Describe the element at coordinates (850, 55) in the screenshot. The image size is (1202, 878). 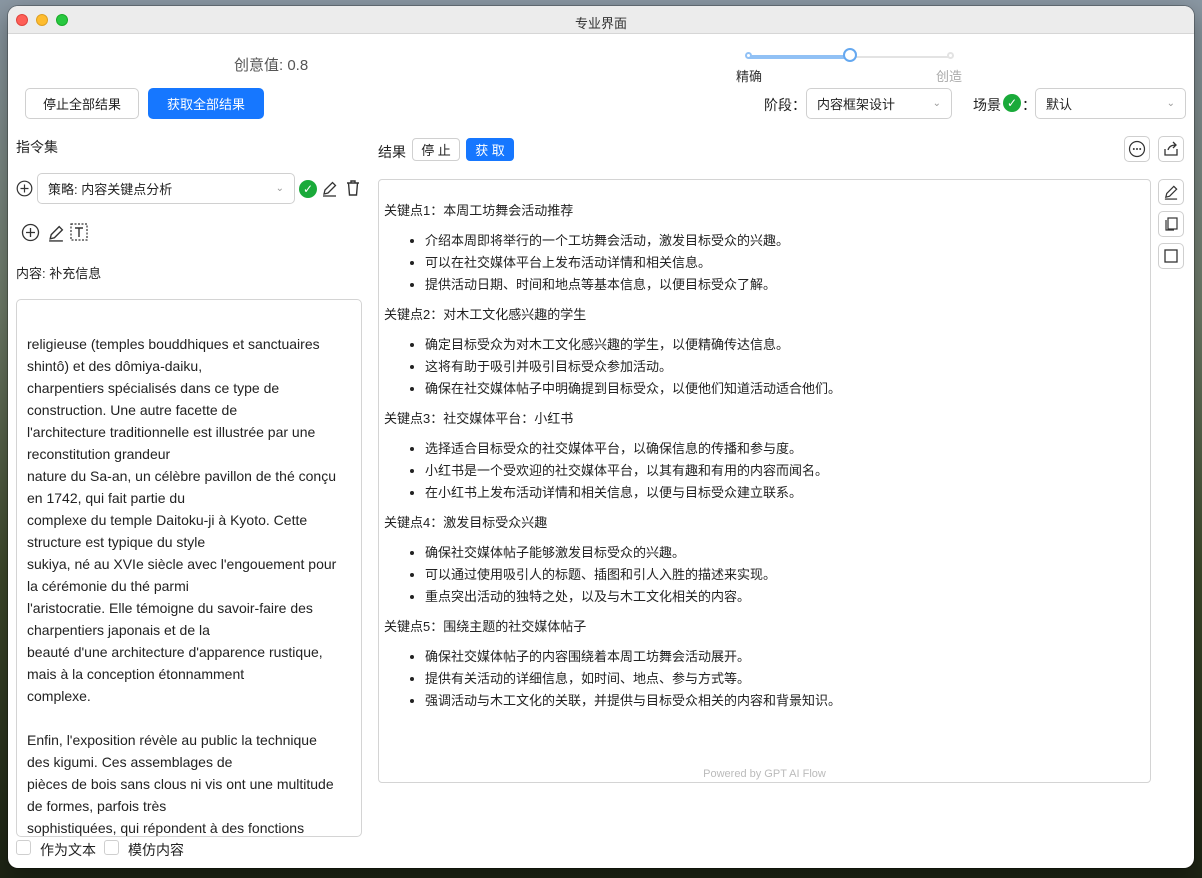
I see `creativity-slider-handle` at that location.